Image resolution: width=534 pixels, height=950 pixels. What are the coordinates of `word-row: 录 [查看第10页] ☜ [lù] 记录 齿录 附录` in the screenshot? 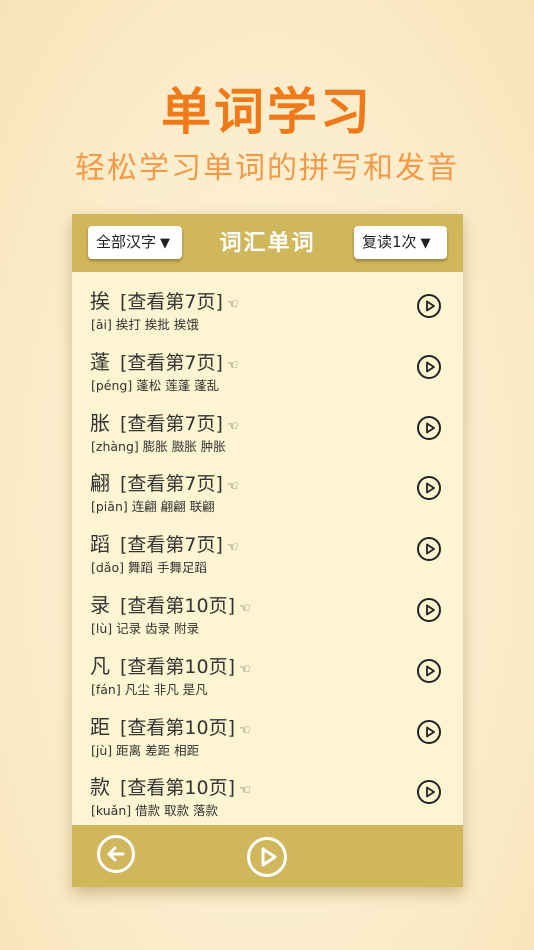 It's located at (267, 614).